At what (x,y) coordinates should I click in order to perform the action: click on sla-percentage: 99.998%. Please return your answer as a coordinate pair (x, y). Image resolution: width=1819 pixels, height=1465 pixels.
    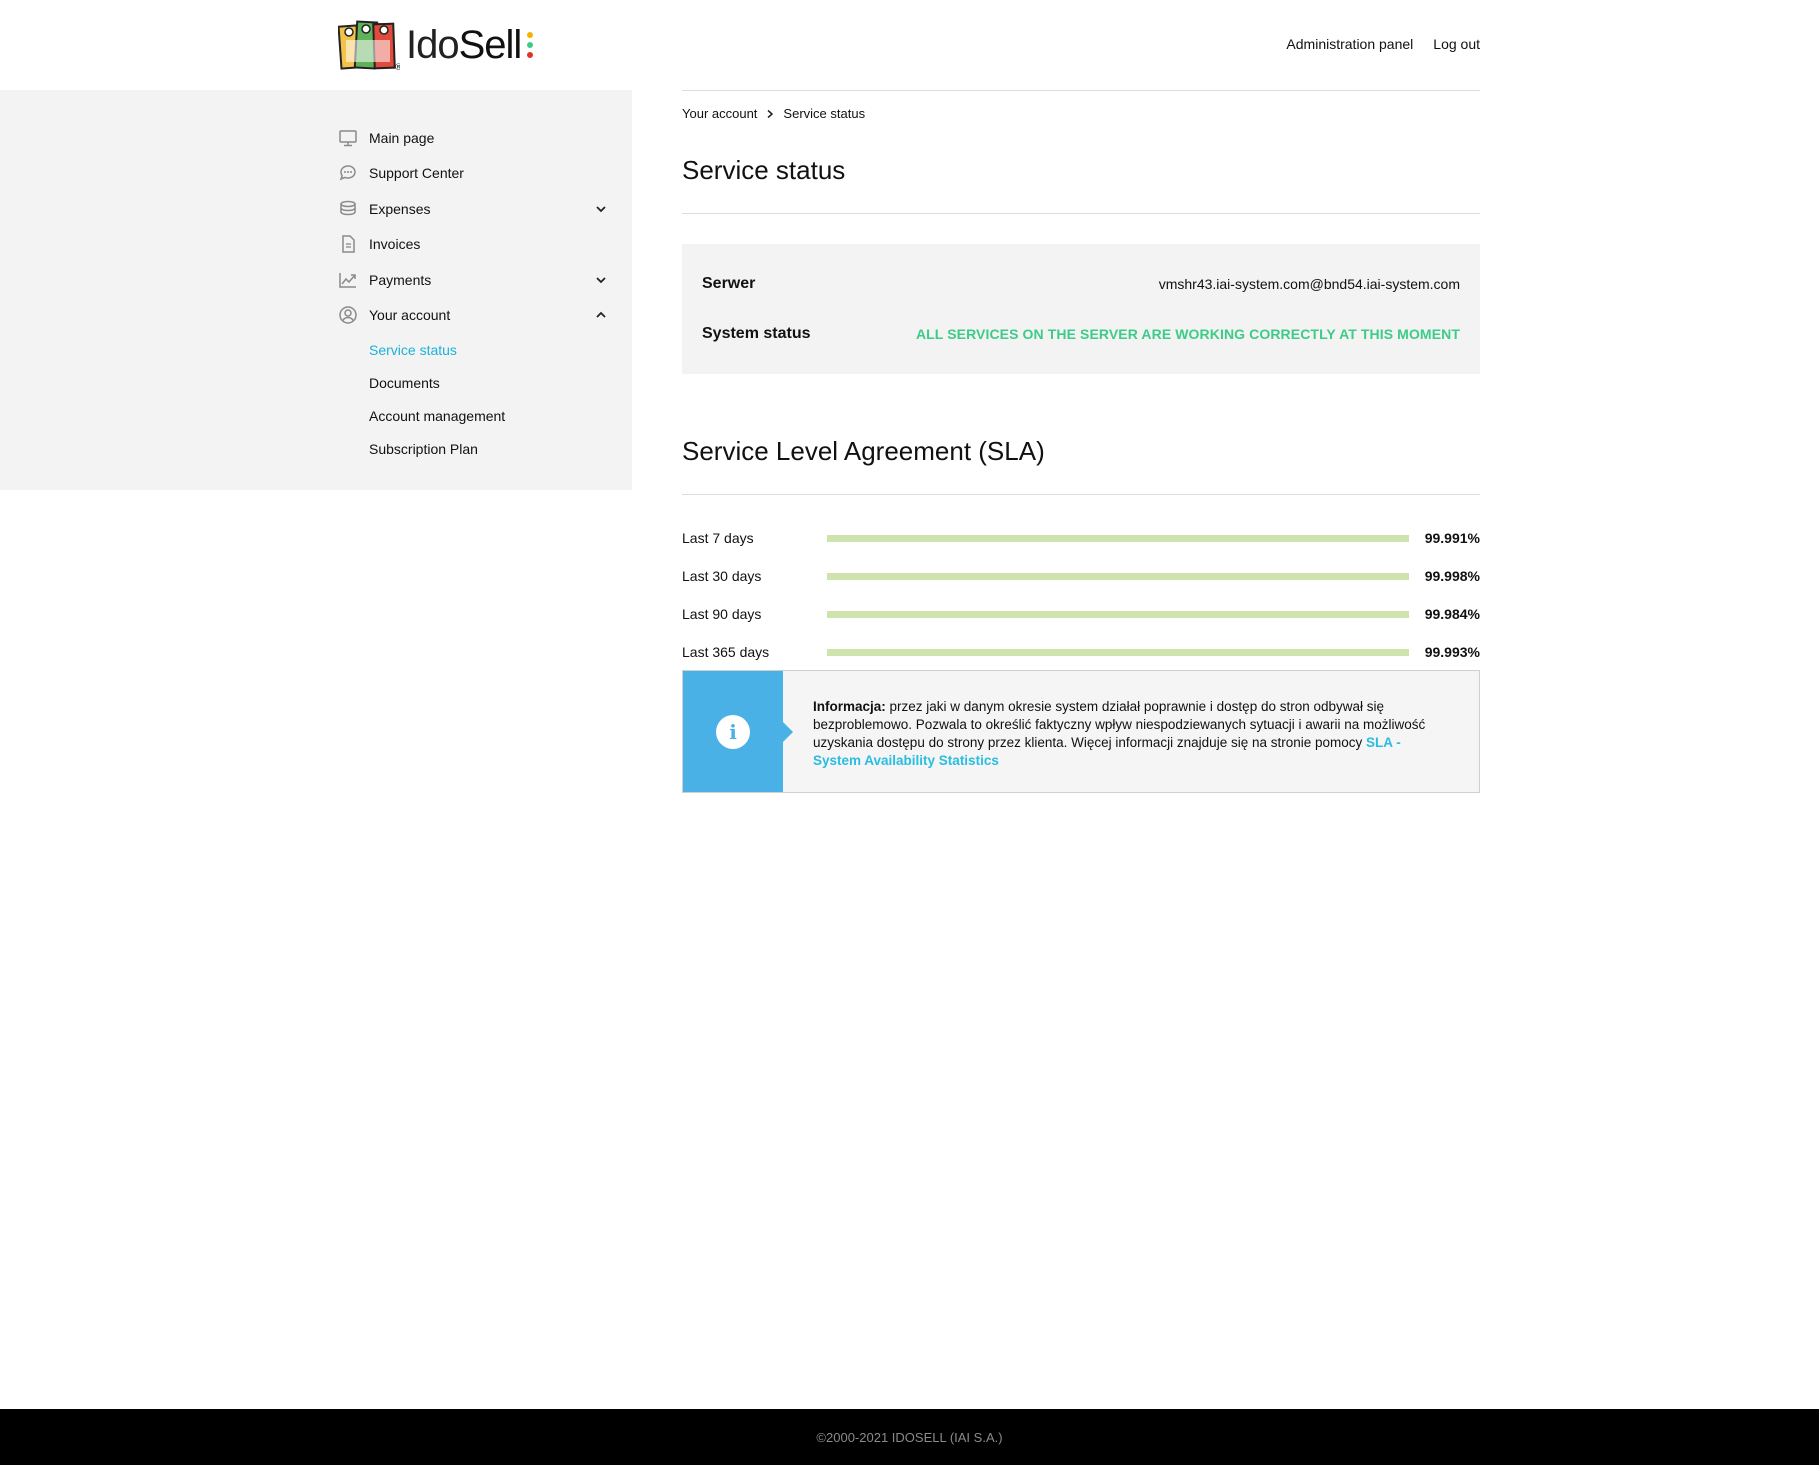
    Looking at the image, I should click on (1452, 576).